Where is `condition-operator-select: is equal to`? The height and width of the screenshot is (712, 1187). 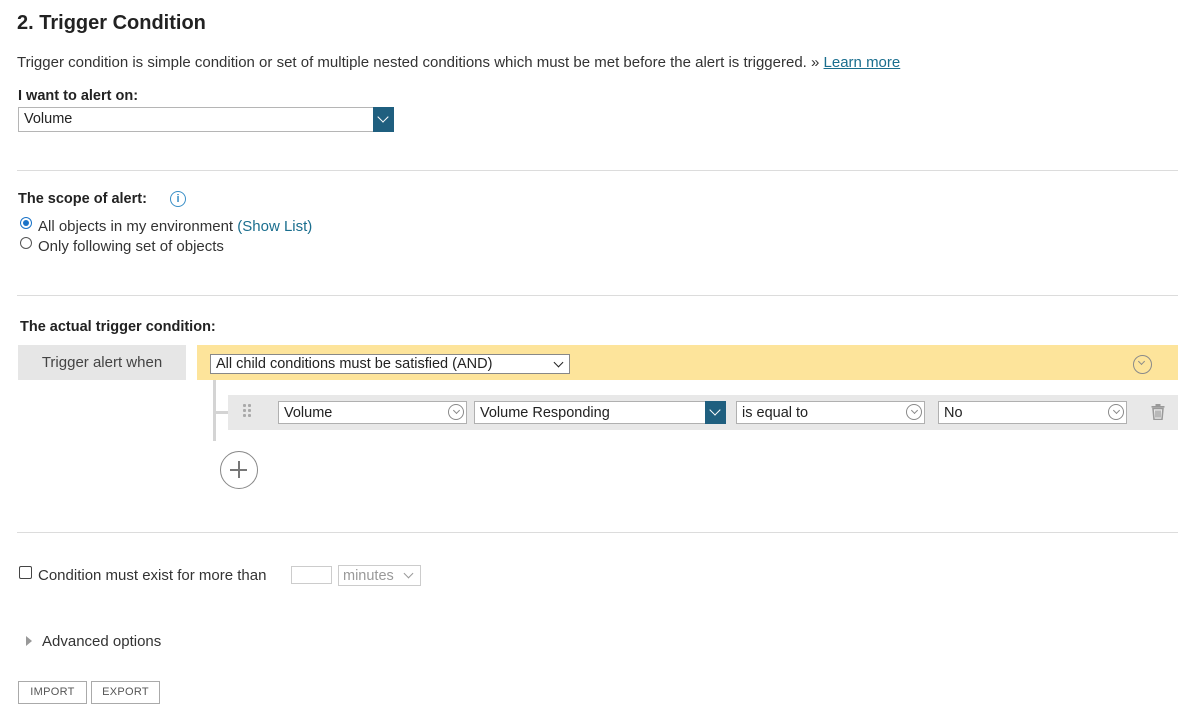 condition-operator-select: is equal to is located at coordinates (830, 412).